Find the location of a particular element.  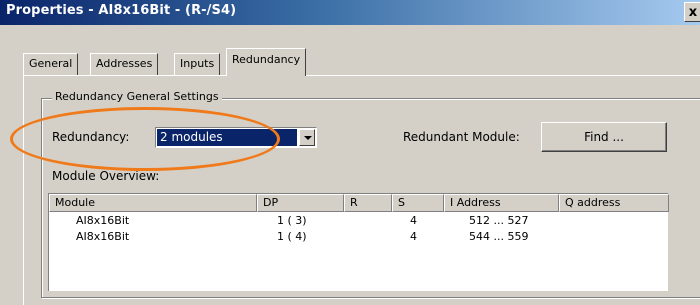

close-icon: x is located at coordinates (693, 12).